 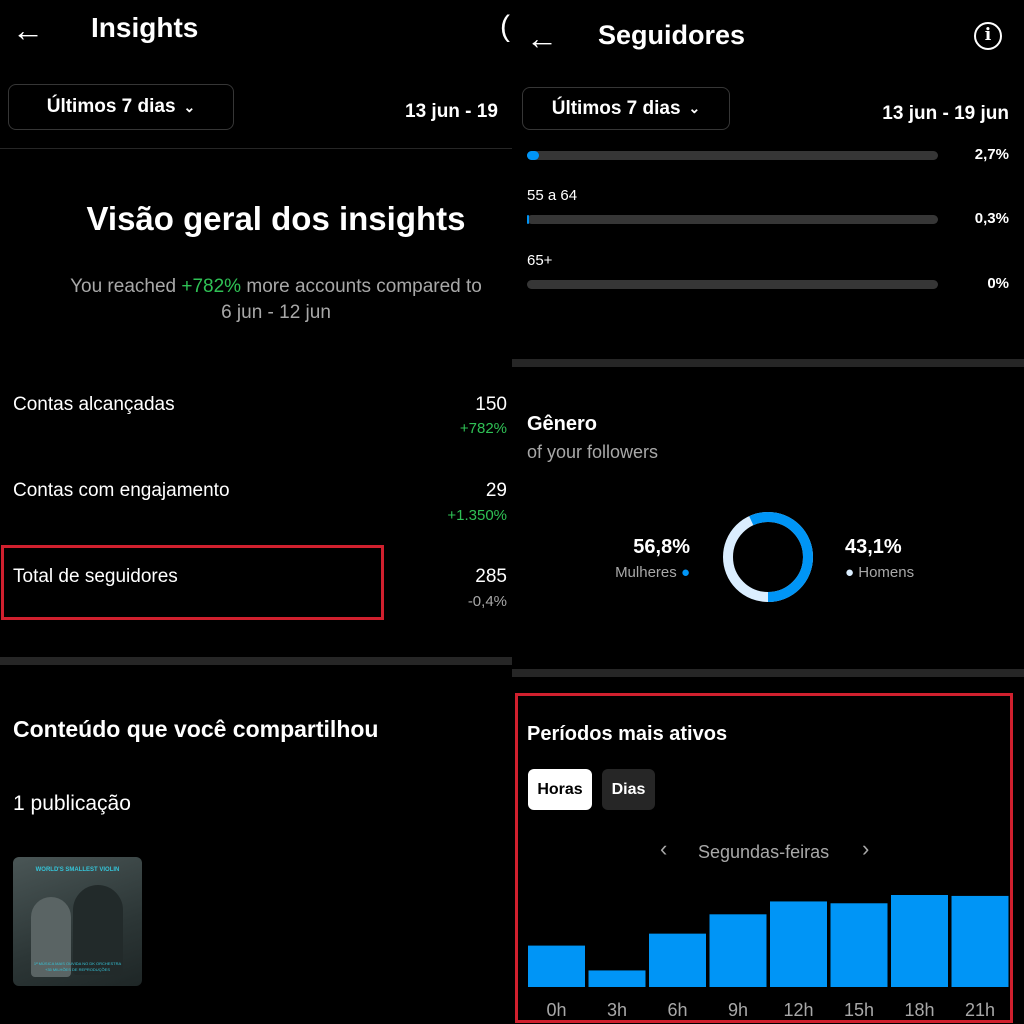 What do you see at coordinates (192, 582) in the screenshot?
I see `highlight-box` at bounding box center [192, 582].